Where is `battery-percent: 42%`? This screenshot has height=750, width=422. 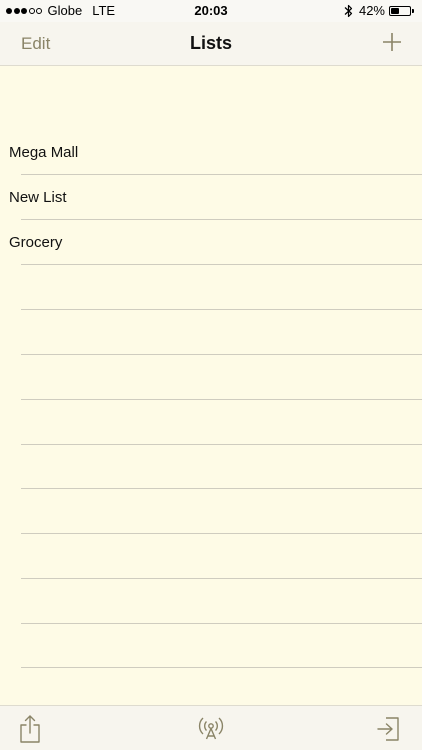 battery-percent: 42% is located at coordinates (371, 10).